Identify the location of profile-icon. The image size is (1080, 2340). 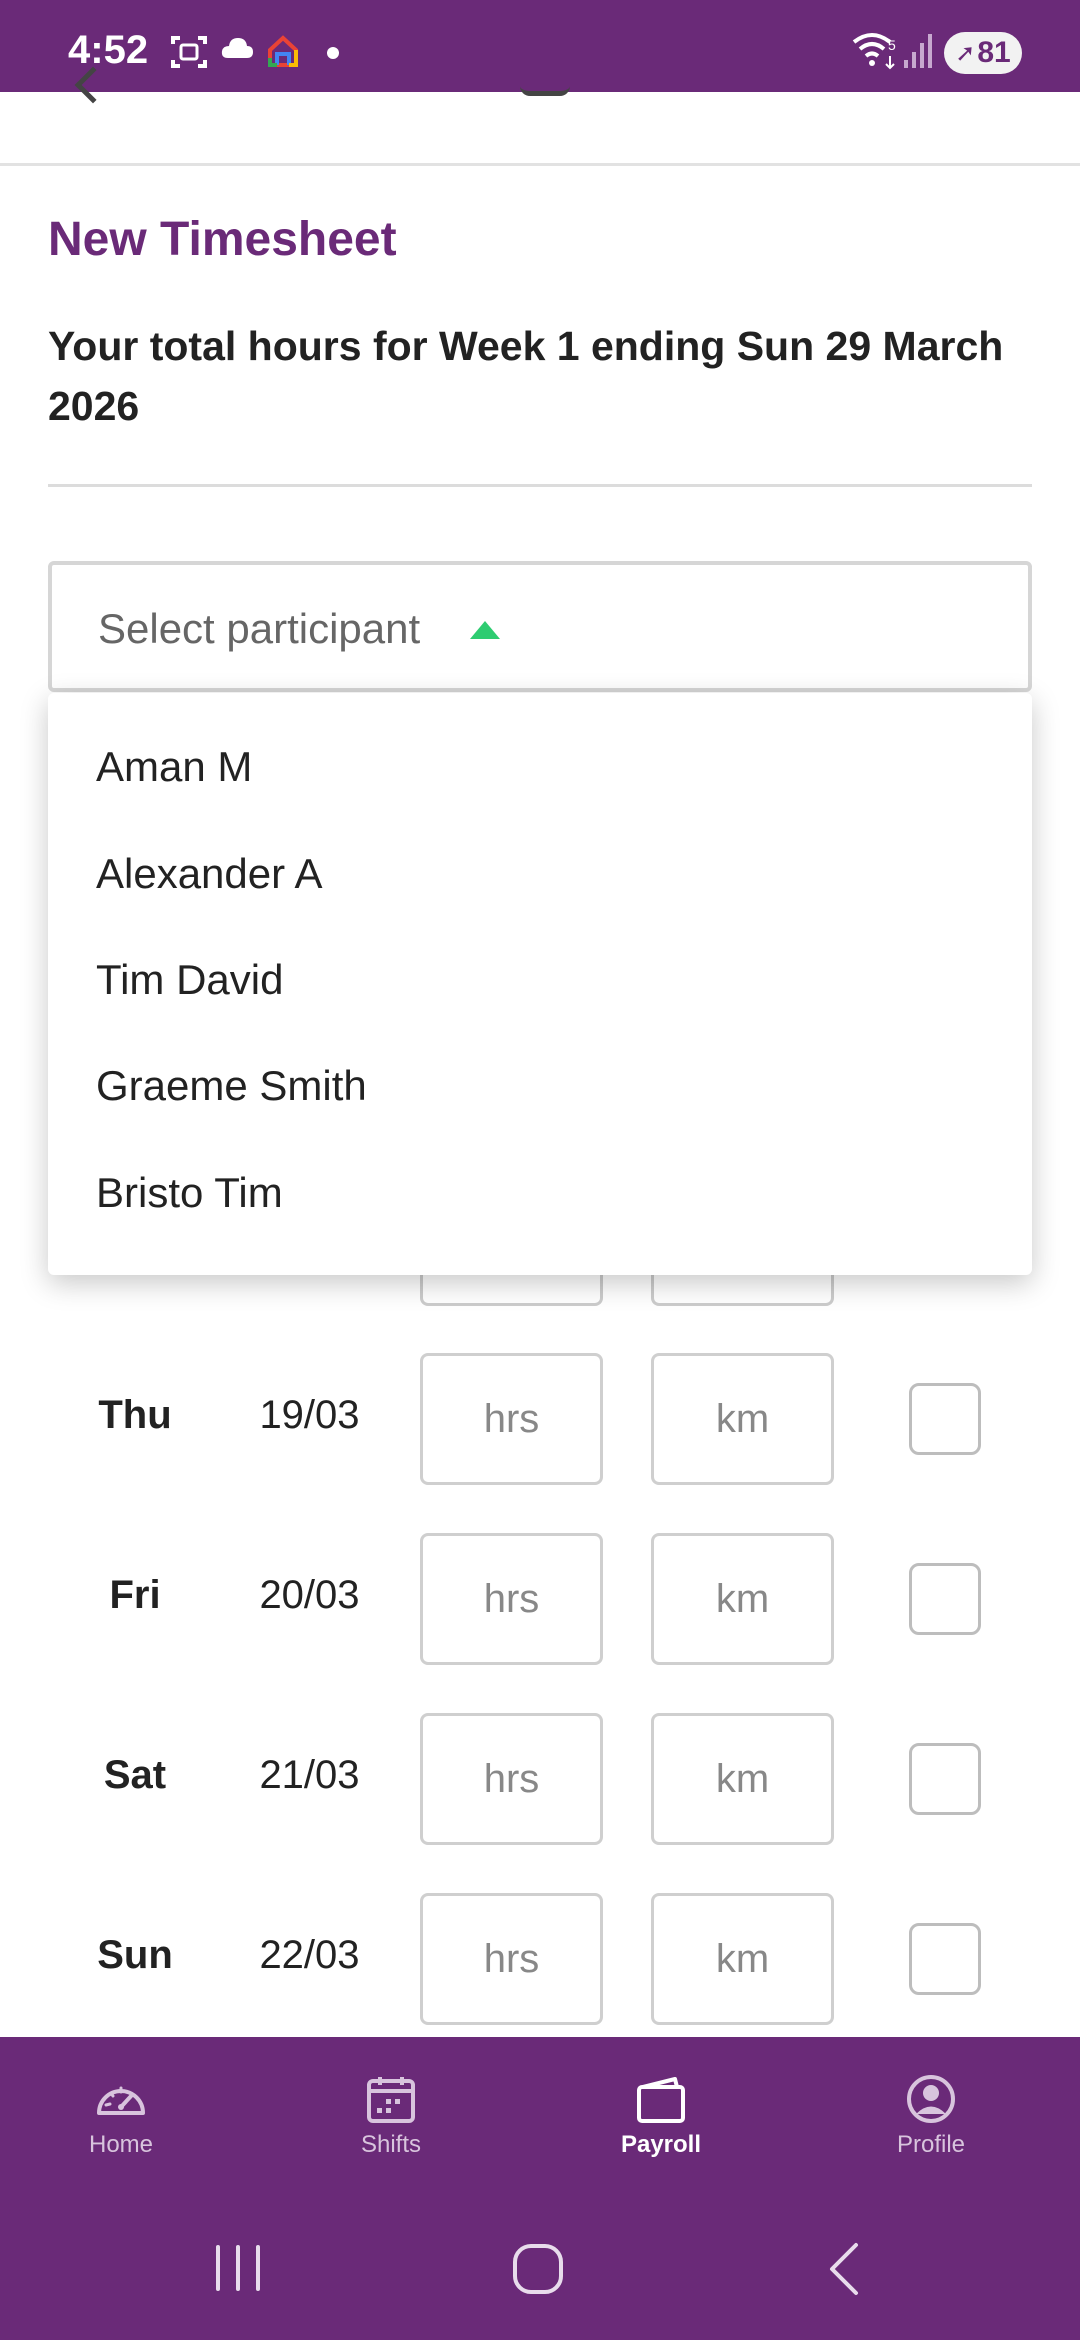
(931, 2099).